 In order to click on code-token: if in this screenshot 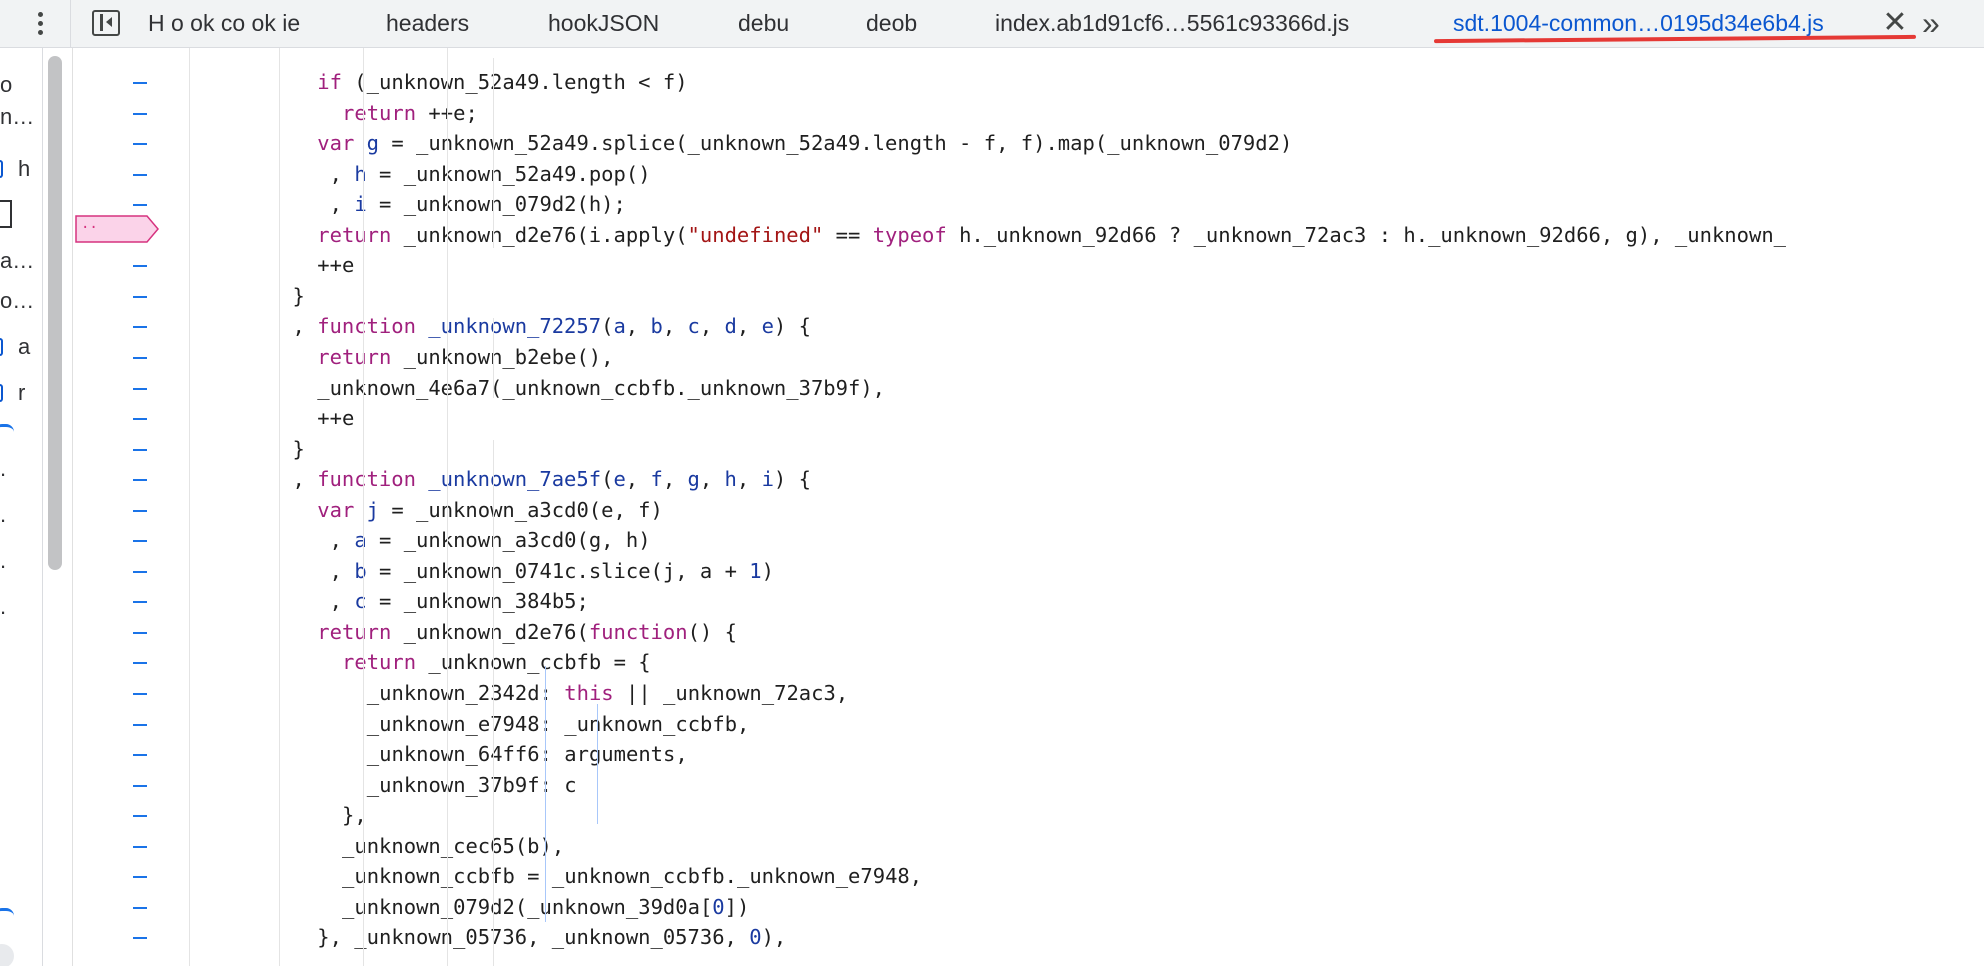, I will do `click(329, 82)`.